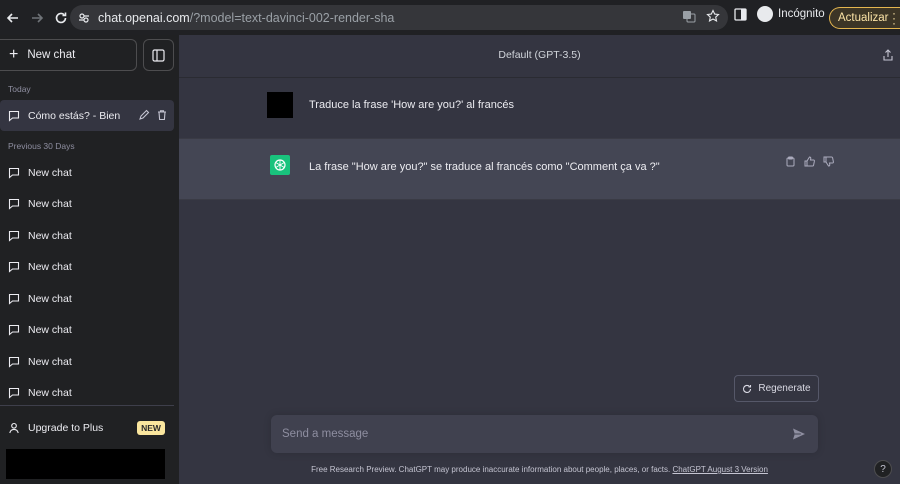 This screenshot has width=900, height=484. I want to click on regenerate-label: Regenerate, so click(784, 388).